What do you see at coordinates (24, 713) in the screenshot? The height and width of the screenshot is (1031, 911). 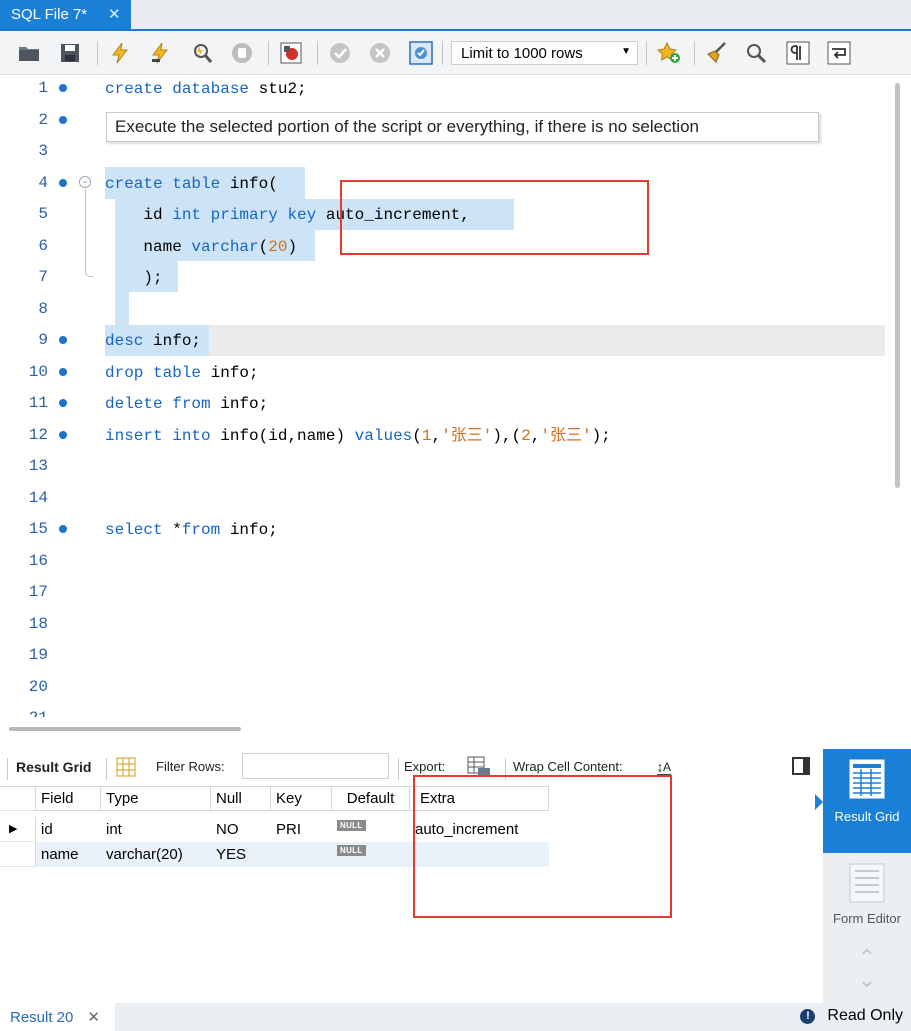 I see `line-number: 21` at bounding box center [24, 713].